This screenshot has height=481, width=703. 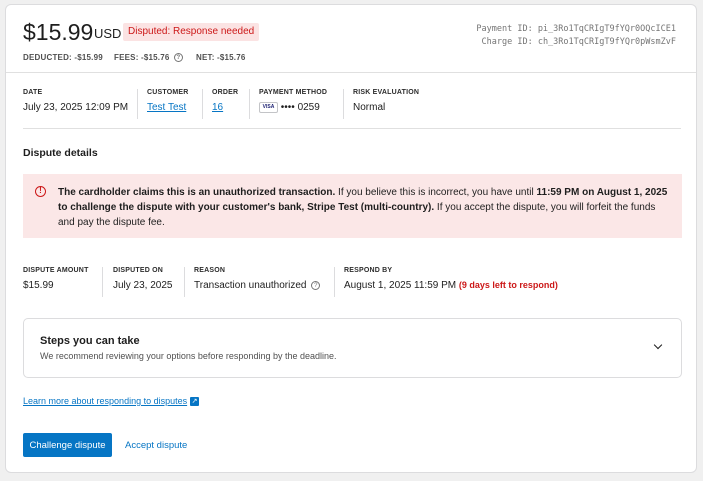 What do you see at coordinates (76, 107) in the screenshot?
I see `date-value: July 23, 2025 12:09 PM` at bounding box center [76, 107].